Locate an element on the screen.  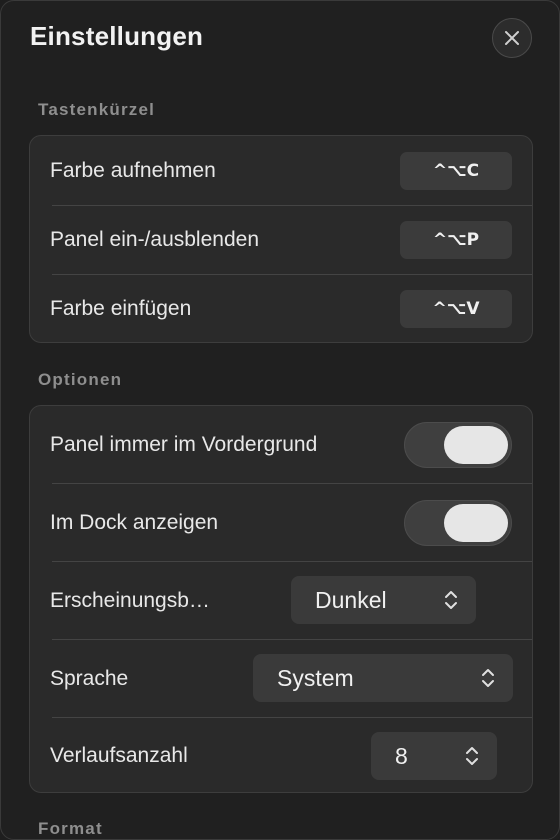
always-on-top-toggle is located at coordinates (458, 444).